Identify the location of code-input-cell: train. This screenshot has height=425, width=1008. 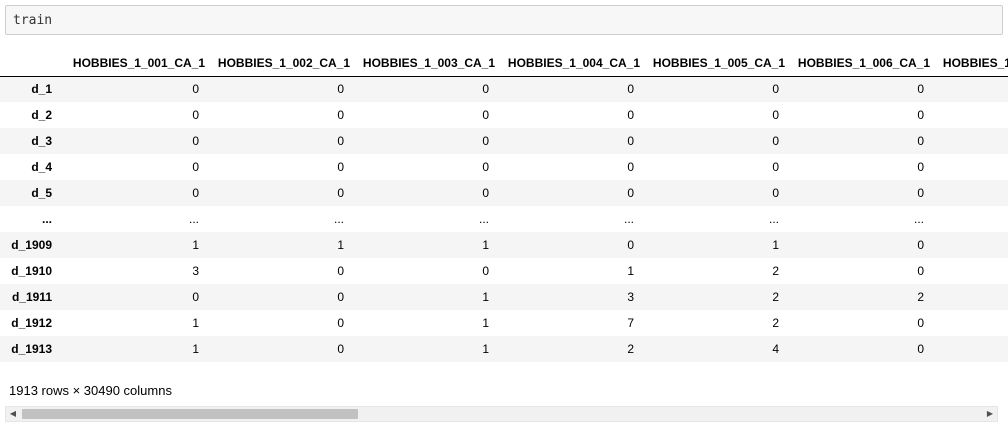
(504, 20).